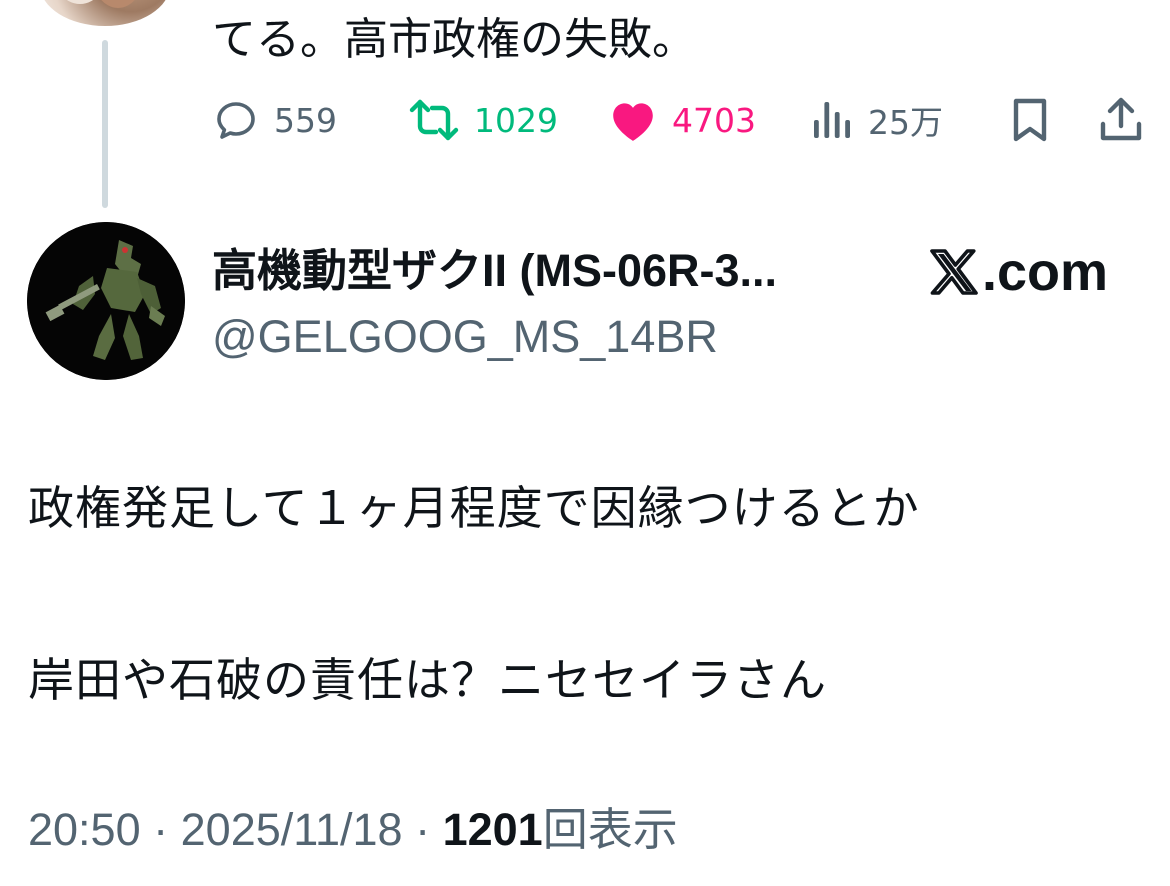 The height and width of the screenshot is (886, 1170). What do you see at coordinates (454, 39) in the screenshot?
I see `parent-tweet-text: てる。高市政権の失敗。` at bounding box center [454, 39].